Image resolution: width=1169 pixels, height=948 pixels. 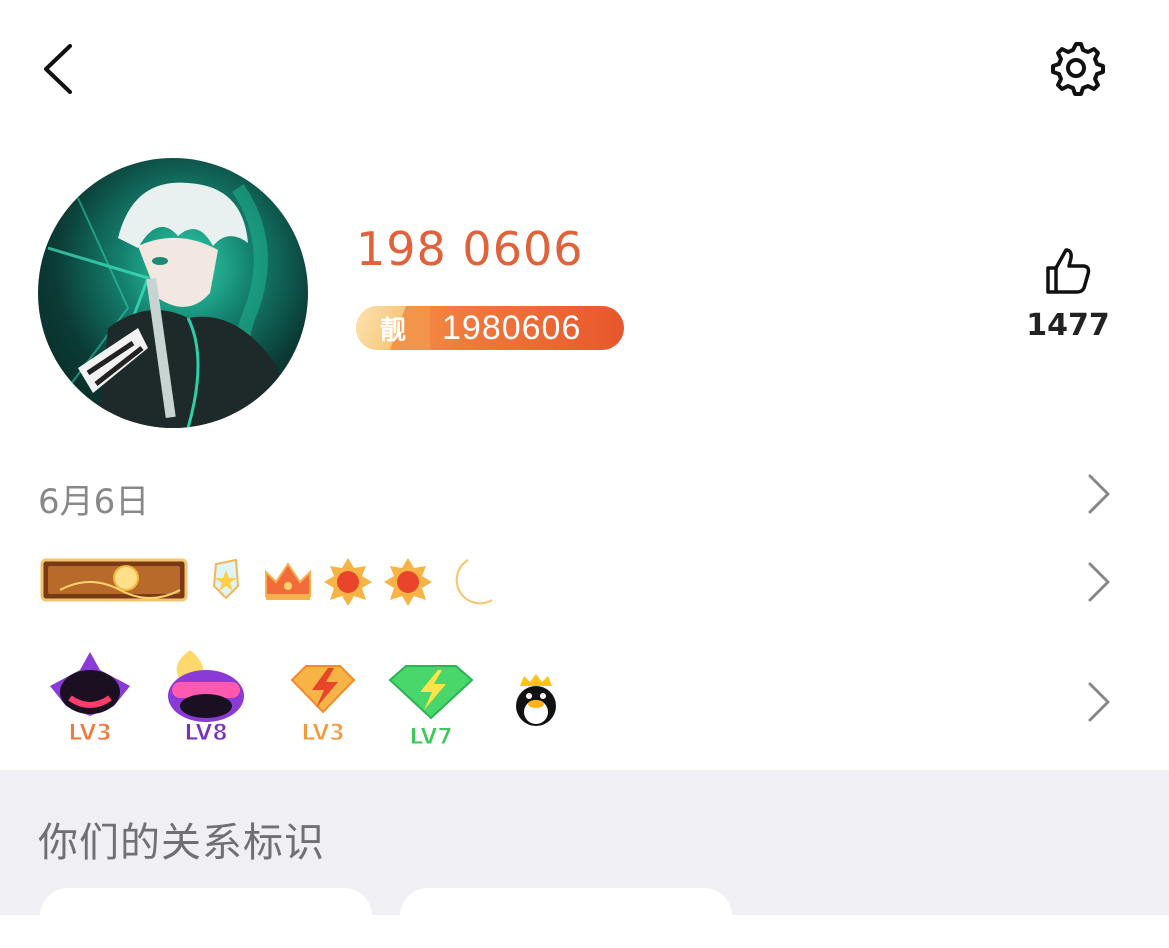 I want to click on penguin-crown-badge, so click(x=536, y=700).